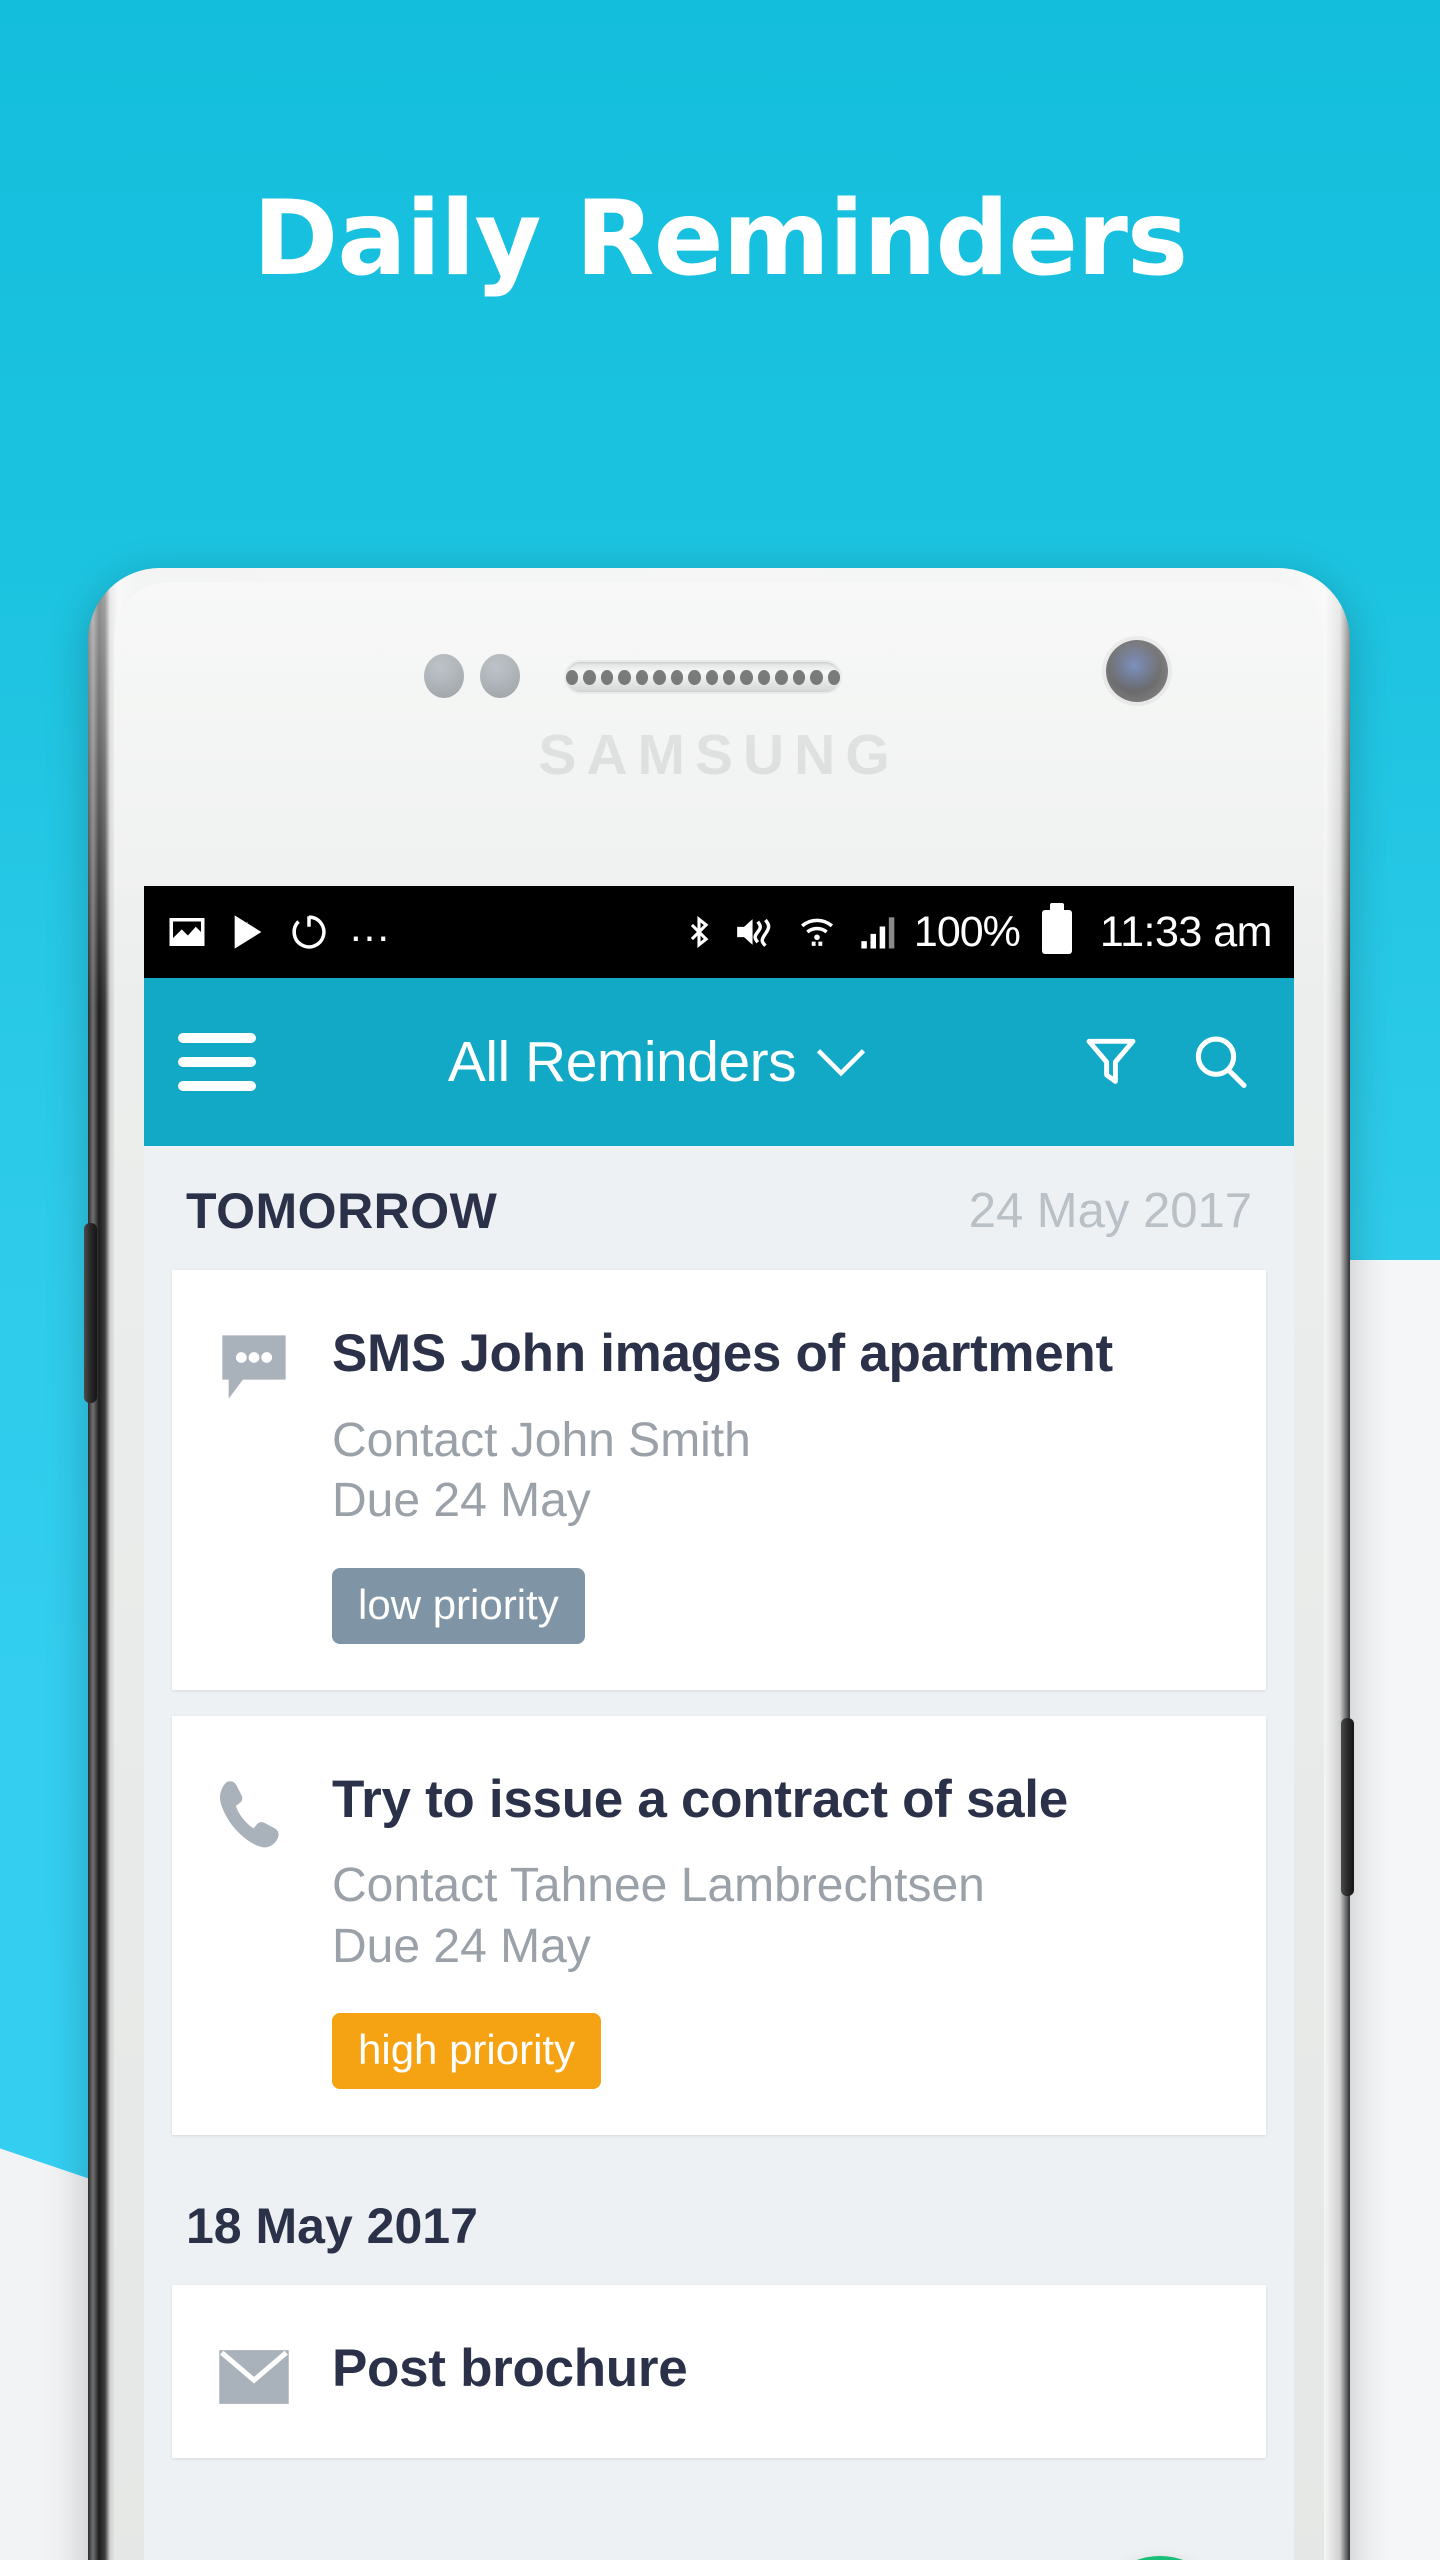 The image size is (1440, 2560). I want to click on status-bar-right-icons: 100% 11:33 am, so click(977, 930).